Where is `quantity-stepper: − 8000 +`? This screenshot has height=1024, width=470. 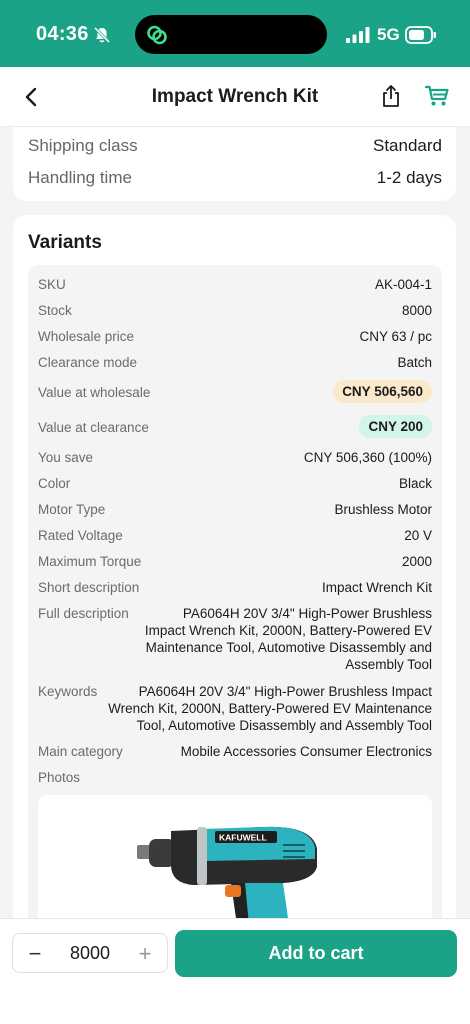 quantity-stepper: − 8000 + is located at coordinates (90, 953).